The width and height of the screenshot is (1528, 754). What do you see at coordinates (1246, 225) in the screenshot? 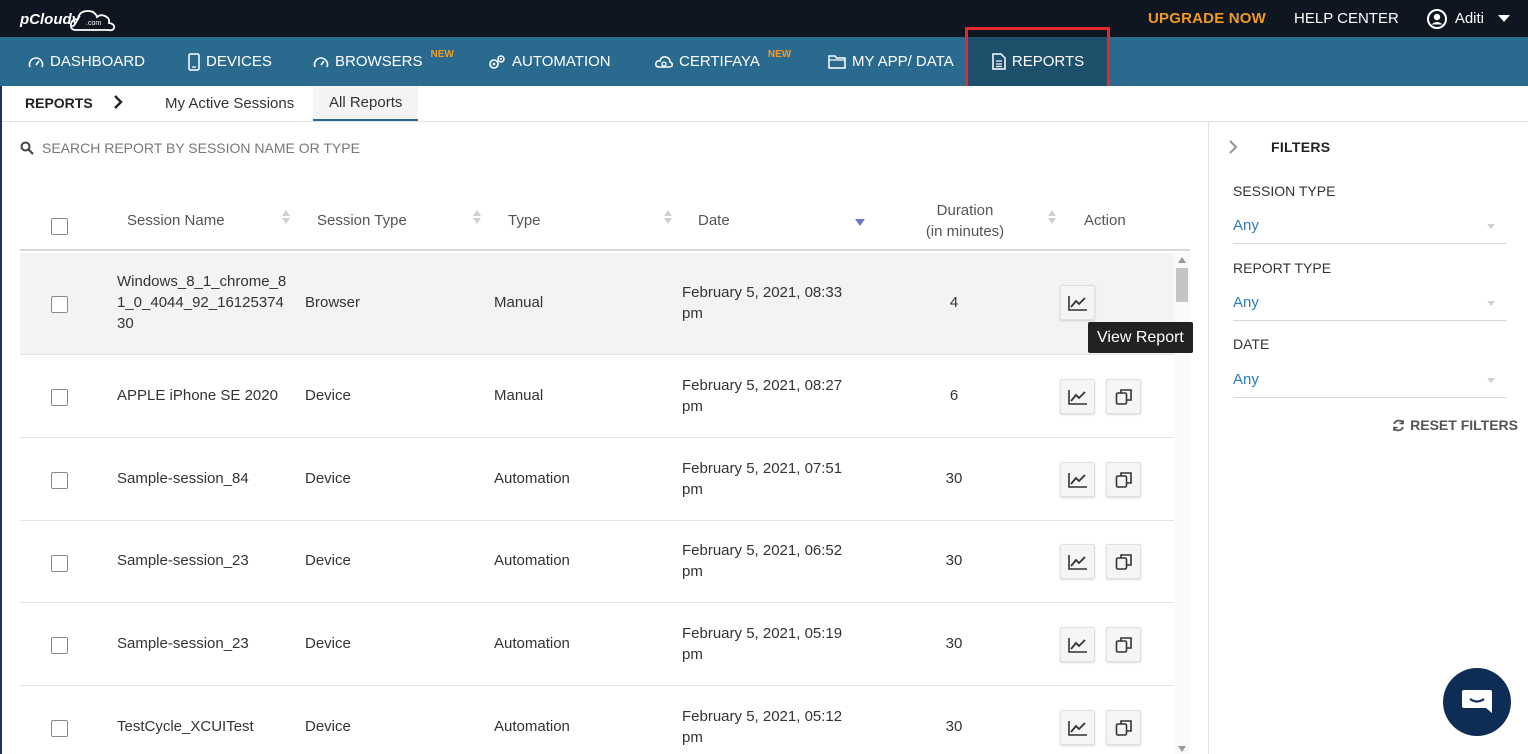
I see `session-type-select-value: Any` at bounding box center [1246, 225].